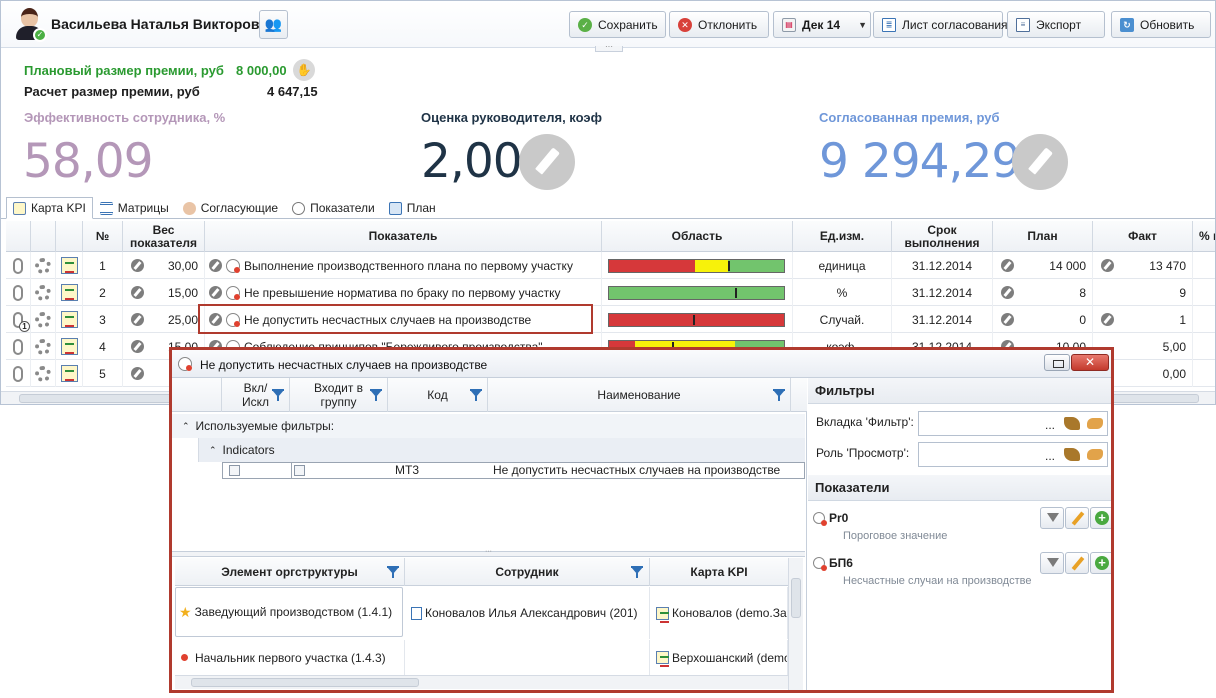 The height and width of the screenshot is (698, 1216). What do you see at coordinates (719, 24) in the screenshot?
I see `decline-button: ✕ Отклонить` at bounding box center [719, 24].